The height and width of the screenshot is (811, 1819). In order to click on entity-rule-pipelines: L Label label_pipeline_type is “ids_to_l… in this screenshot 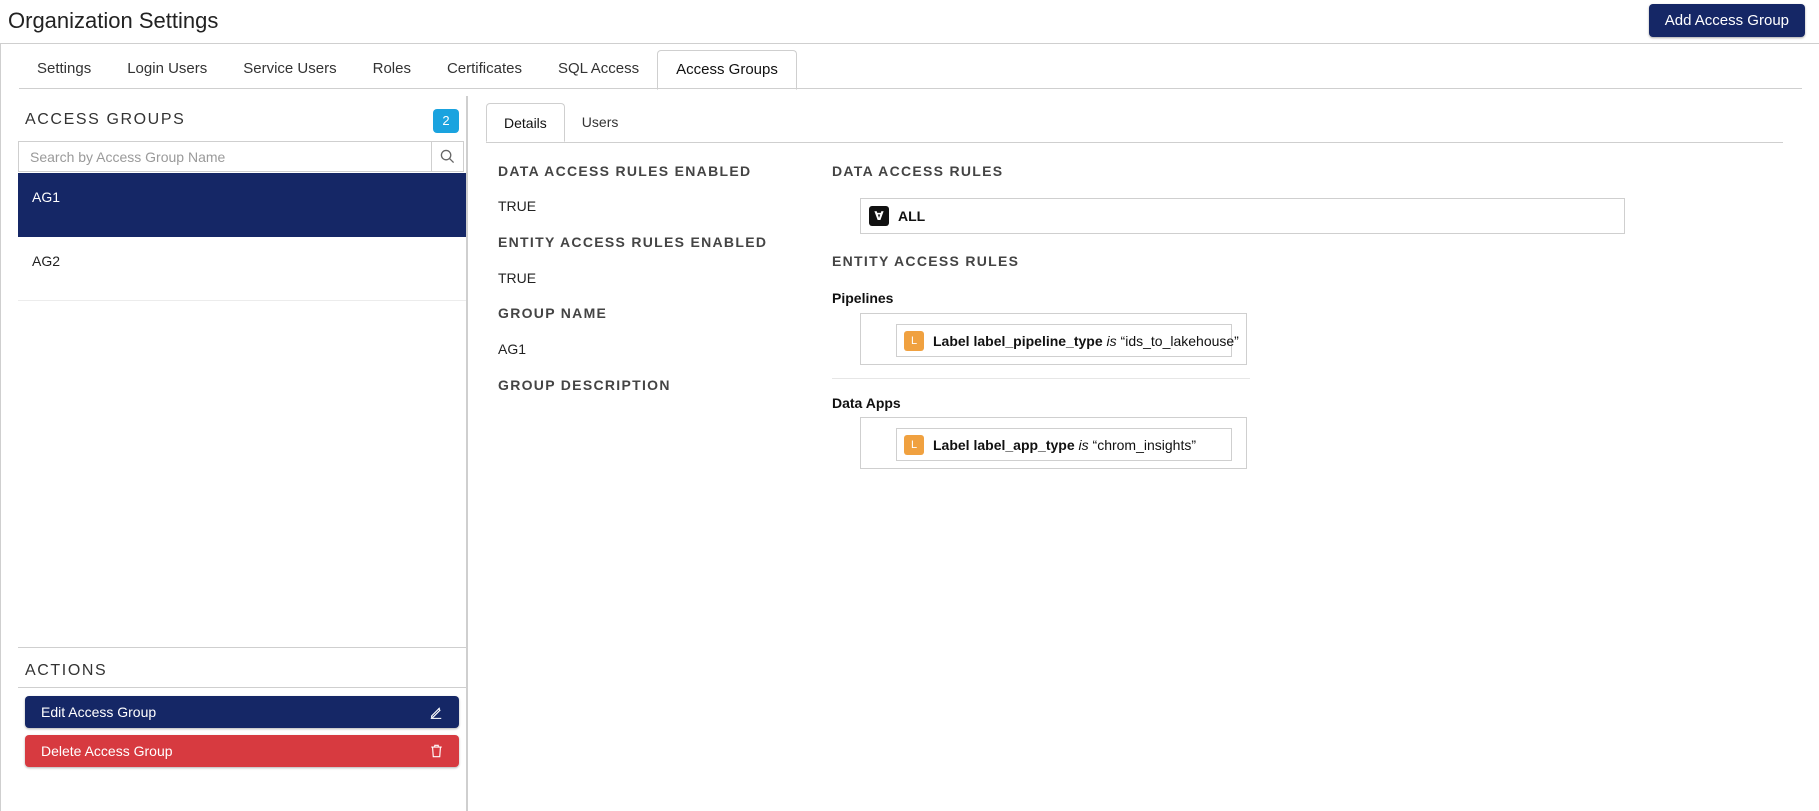, I will do `click(1053, 339)`.